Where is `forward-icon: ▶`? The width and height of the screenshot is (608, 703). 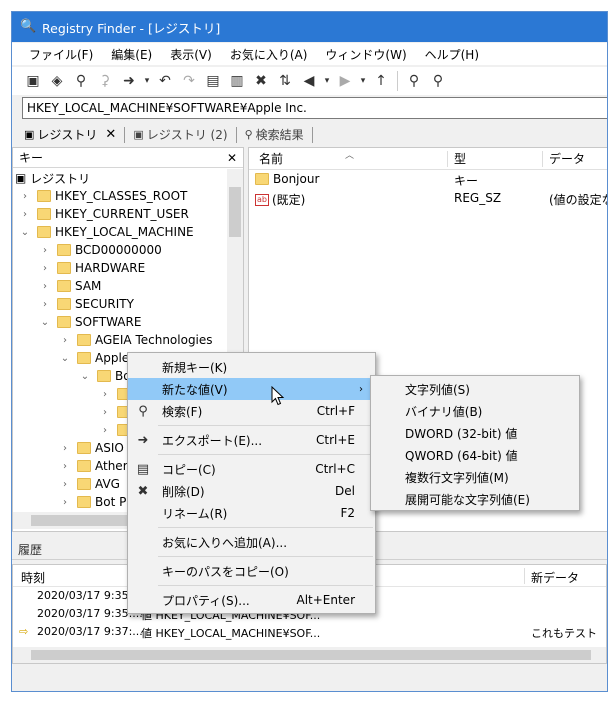
forward-icon: ▶ is located at coordinates (345, 81).